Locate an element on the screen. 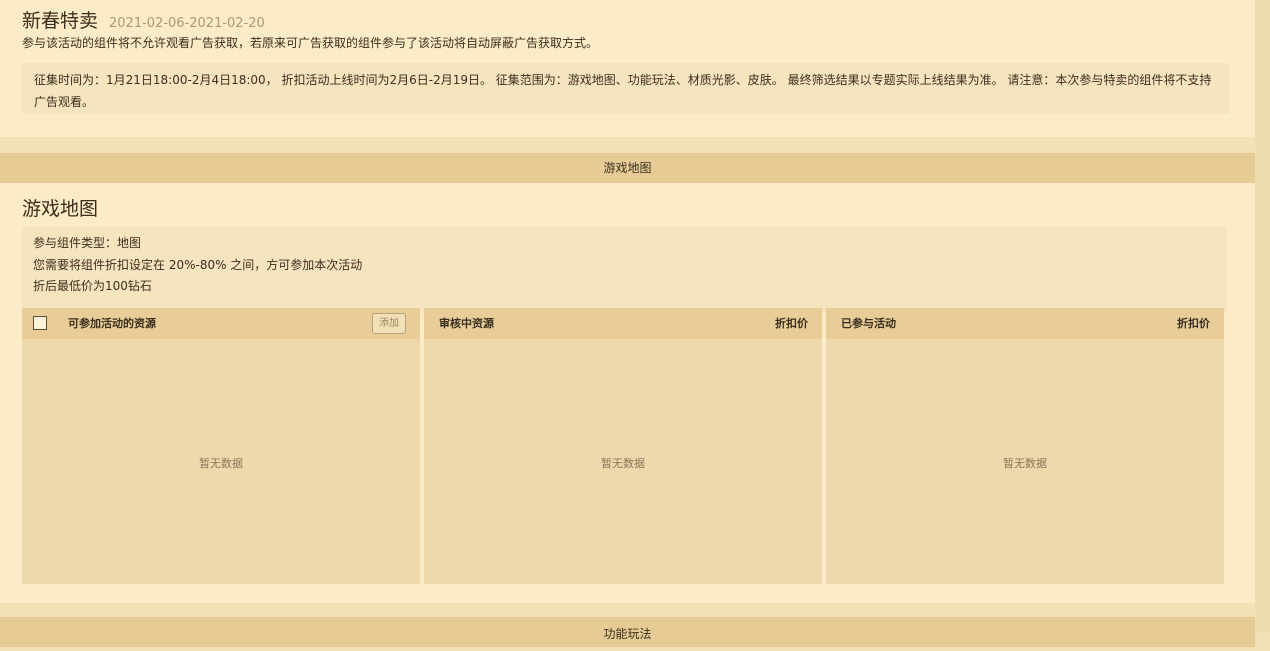 The height and width of the screenshot is (651, 1270). under-review-column: 审核中资源 折扣价 暂无数据 is located at coordinates (623, 446).